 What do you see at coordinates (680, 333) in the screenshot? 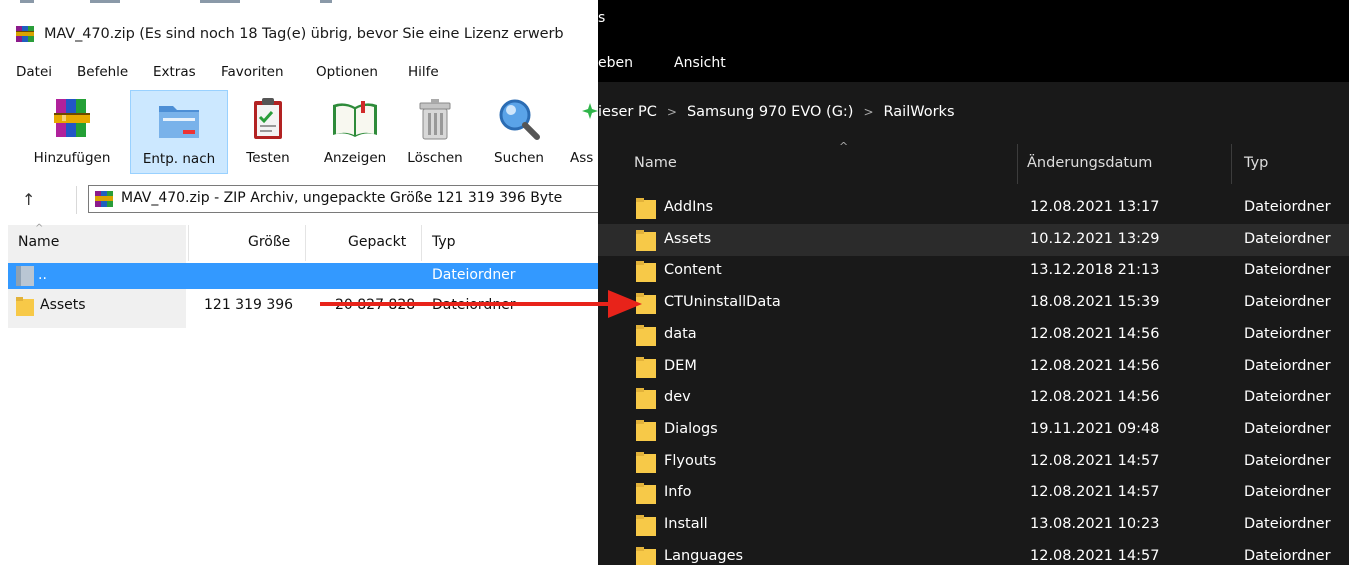
I see `row-name: data` at bounding box center [680, 333].